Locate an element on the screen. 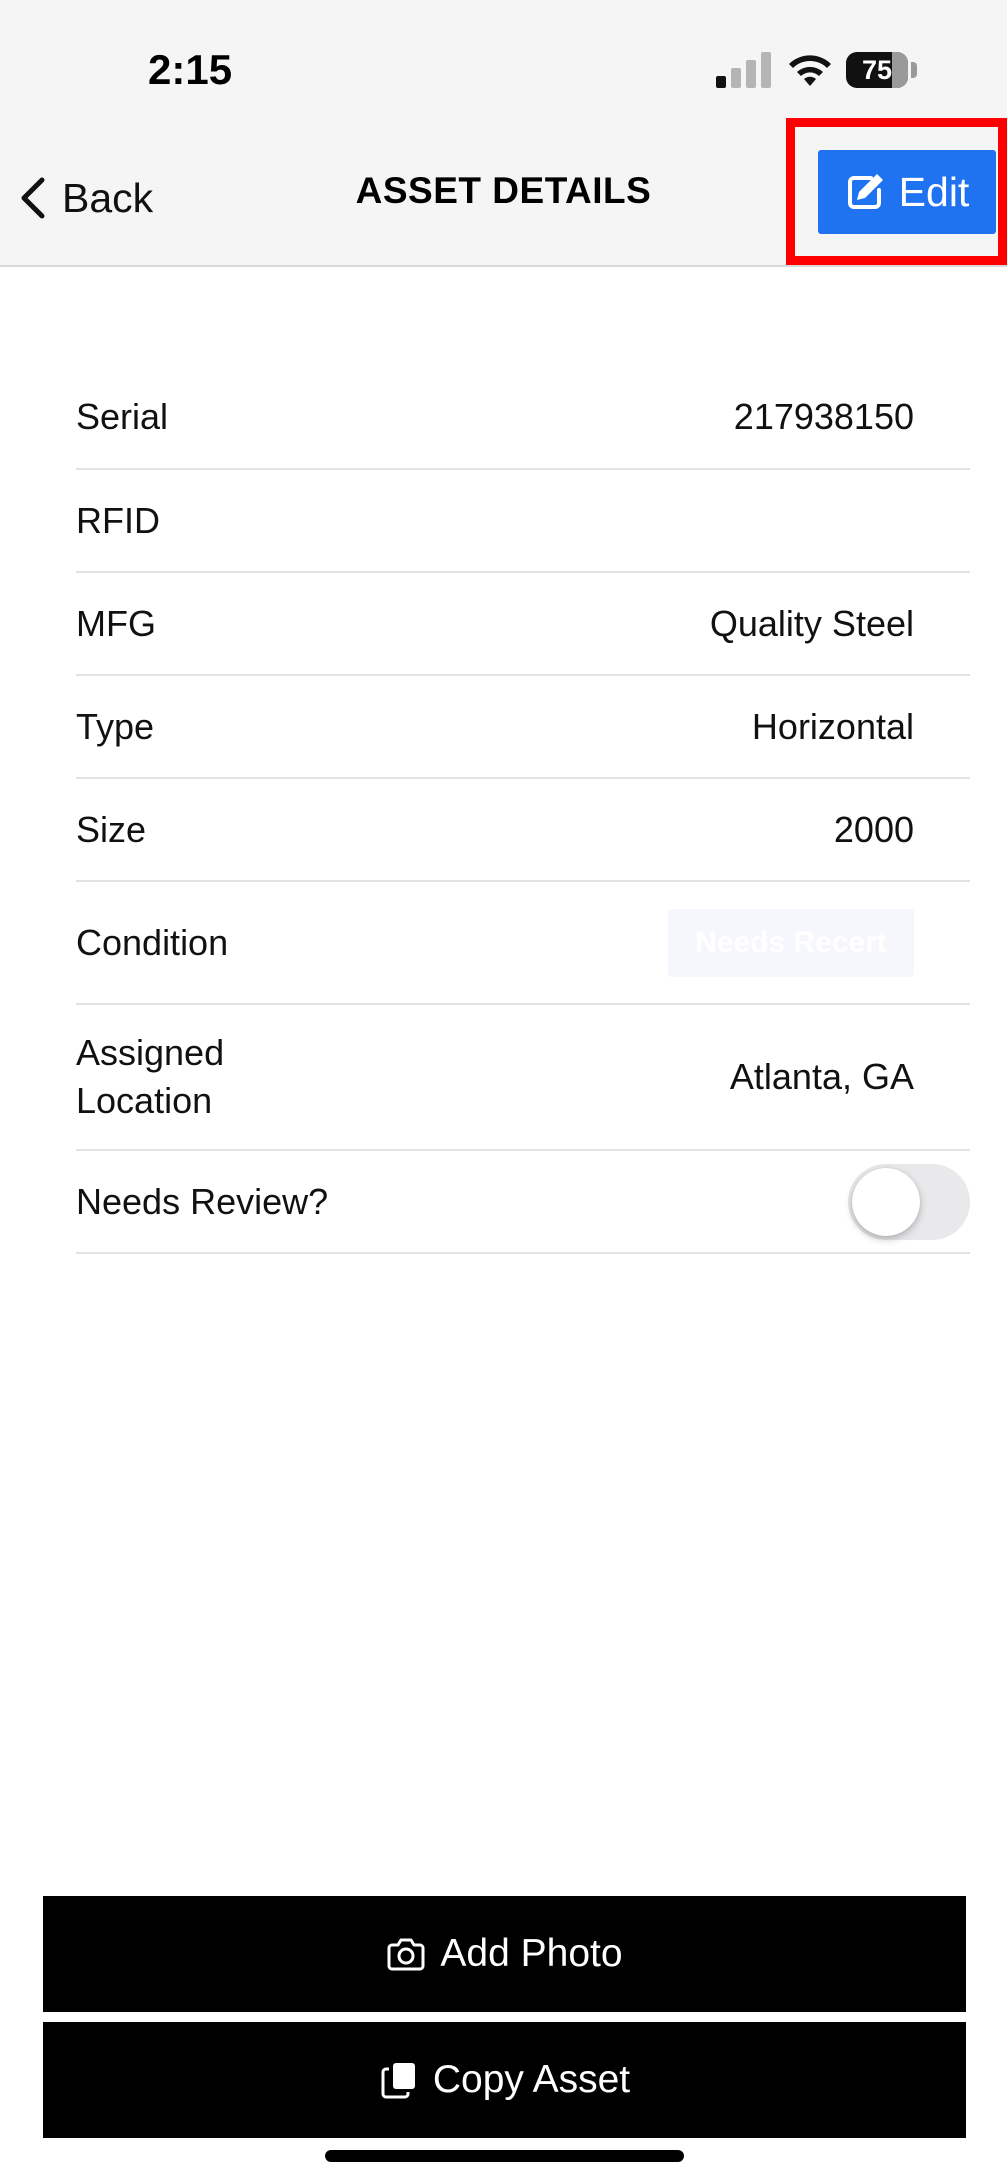  copy-icon is located at coordinates (398, 2081).